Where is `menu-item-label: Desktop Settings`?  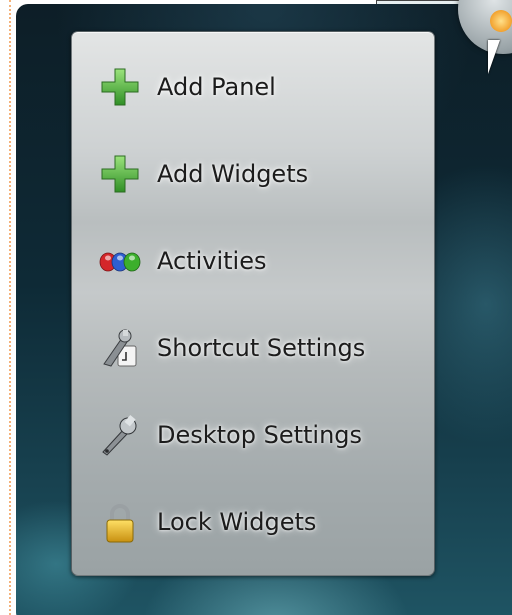 menu-item-label: Desktop Settings is located at coordinates (260, 435).